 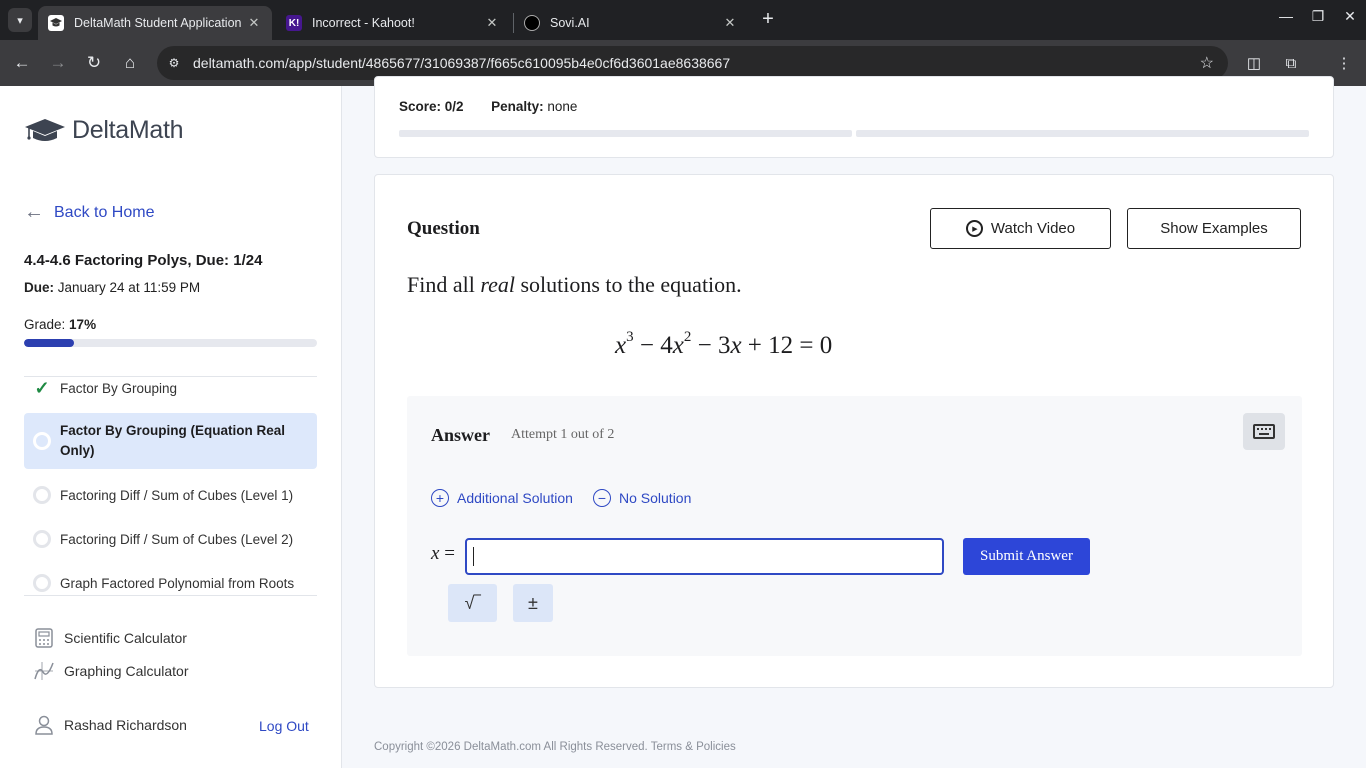 I want to click on tool-label: Graphing Calculator, so click(x=126, y=671).